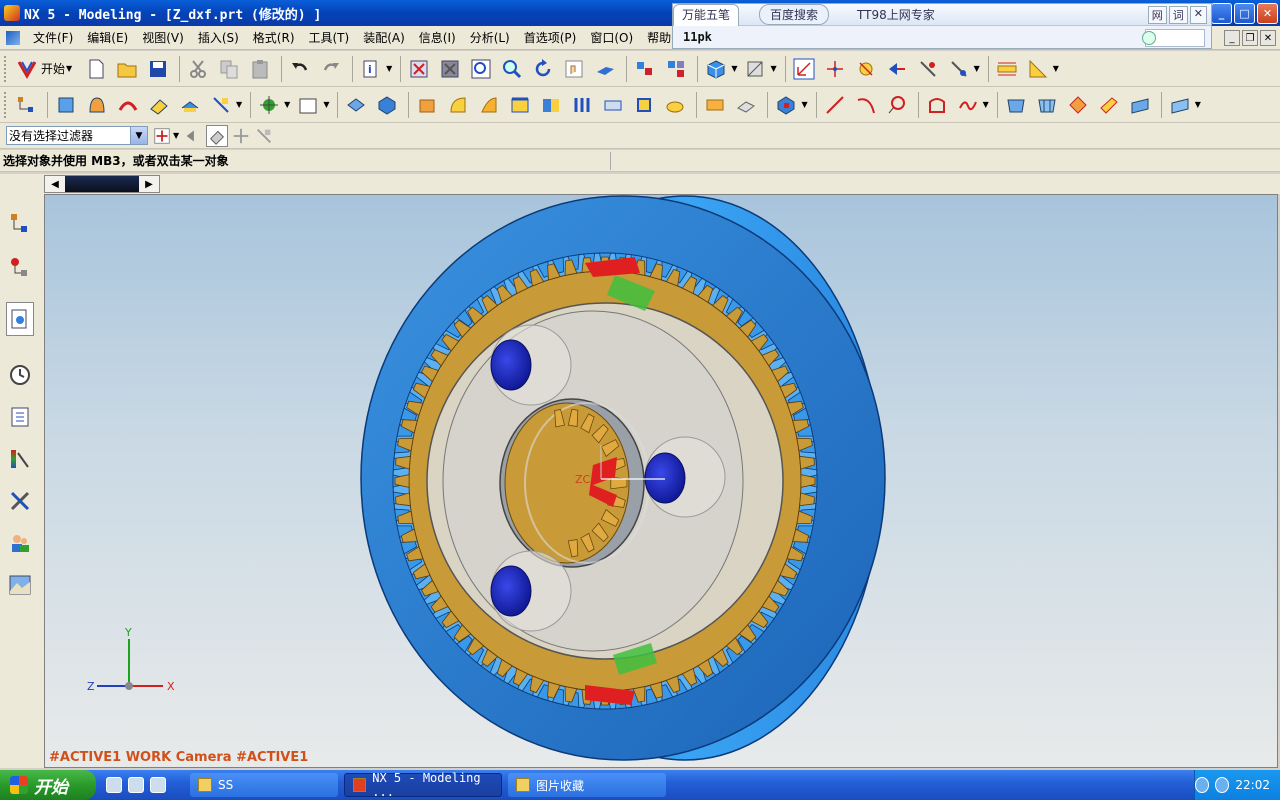 The height and width of the screenshot is (800, 1280). Describe the element at coordinates (804, 69) in the screenshot. I see `wcs-button` at that location.